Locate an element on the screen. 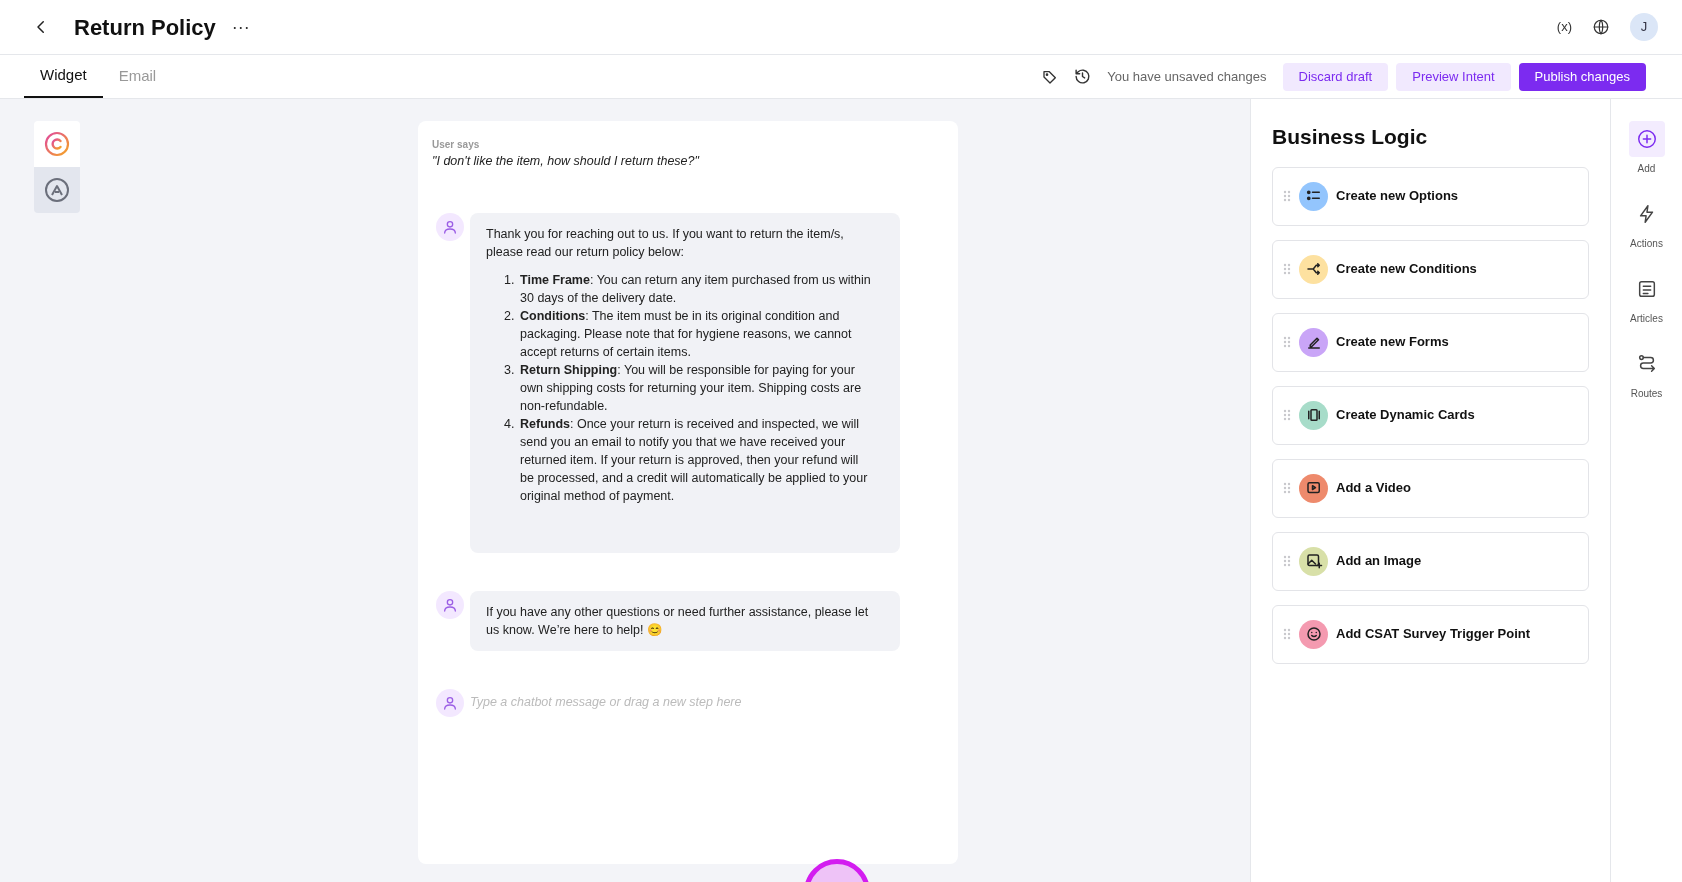 Image resolution: width=1682 pixels, height=882 pixels. logic-item: Create new Options is located at coordinates (1430, 196).